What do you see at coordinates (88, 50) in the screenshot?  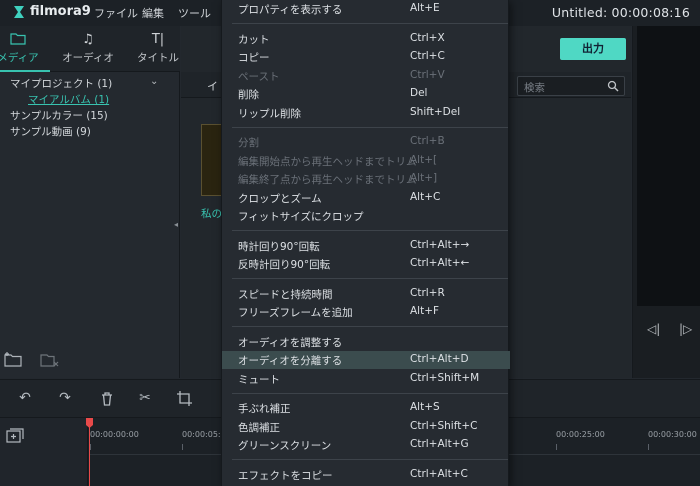 I see `tab-audio: ♫ オーディオ` at bounding box center [88, 50].